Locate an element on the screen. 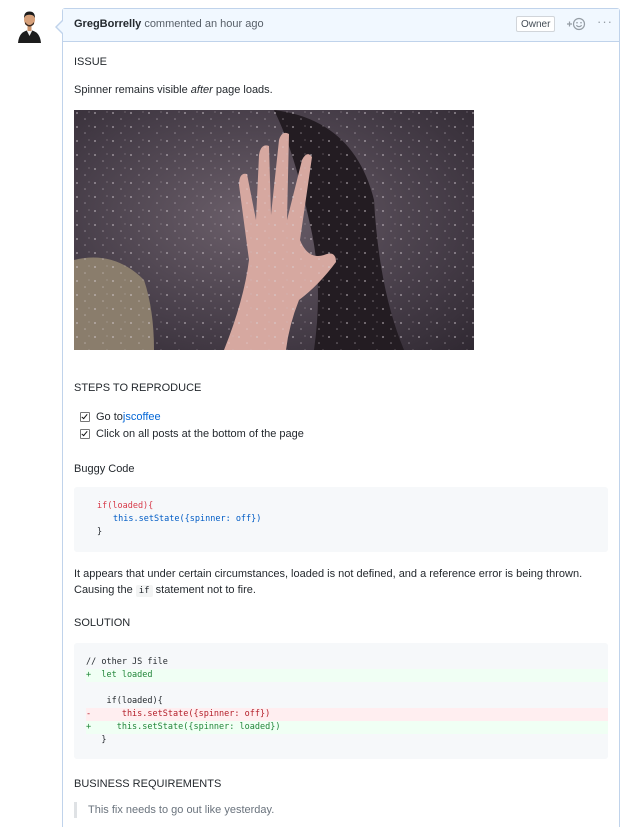 The image size is (629, 827). issue-heading: ISSUE is located at coordinates (91, 62).